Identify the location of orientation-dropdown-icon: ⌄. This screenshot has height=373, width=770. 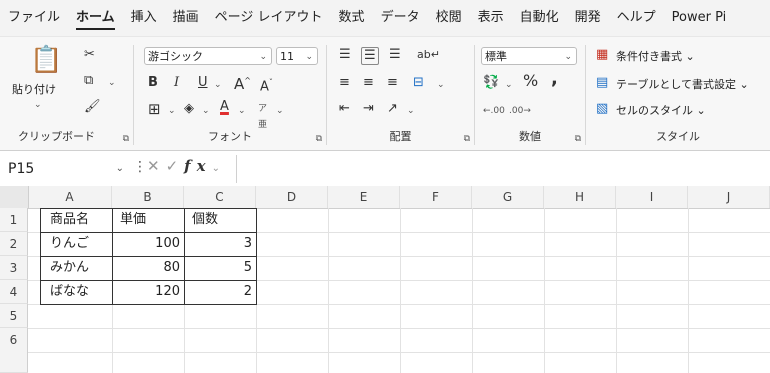
(411, 111).